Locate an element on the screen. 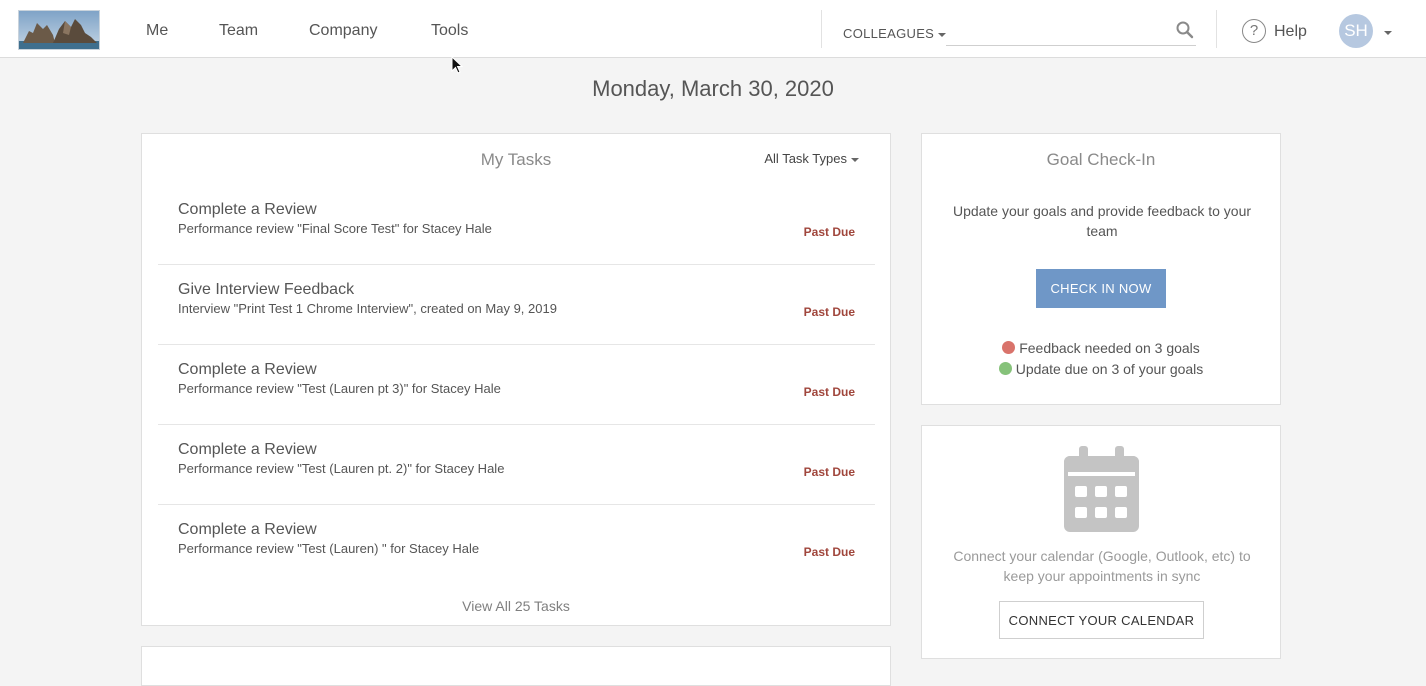 This screenshot has width=1426, height=686. search-icon is located at coordinates (1185, 30).